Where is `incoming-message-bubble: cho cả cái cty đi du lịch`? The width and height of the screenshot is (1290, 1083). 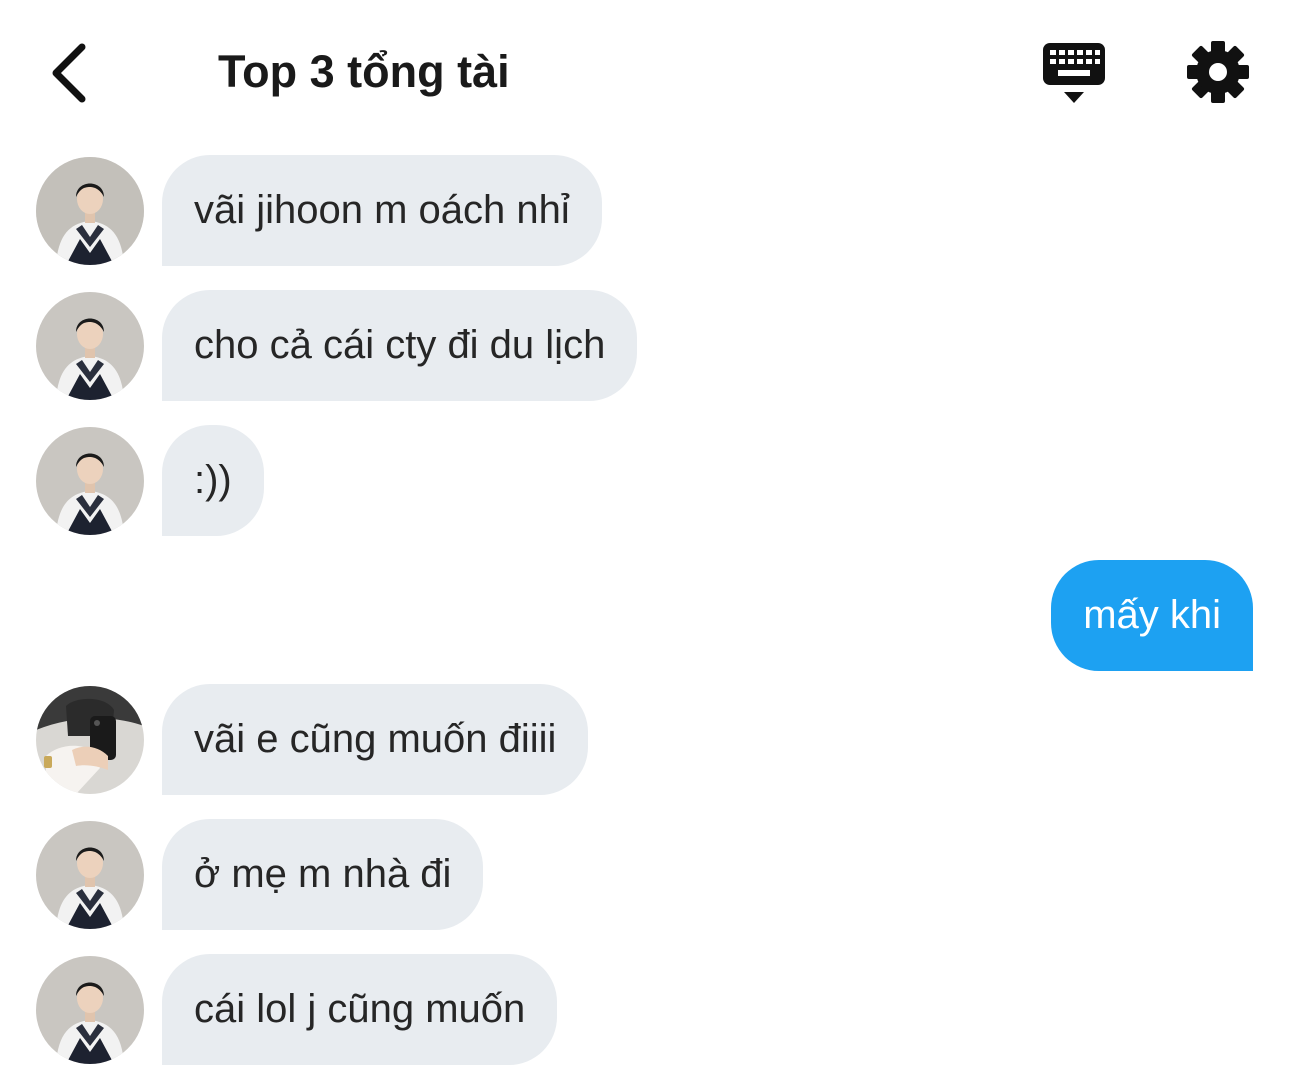 incoming-message-bubble: cho cả cái cty đi du lịch is located at coordinates (400, 345).